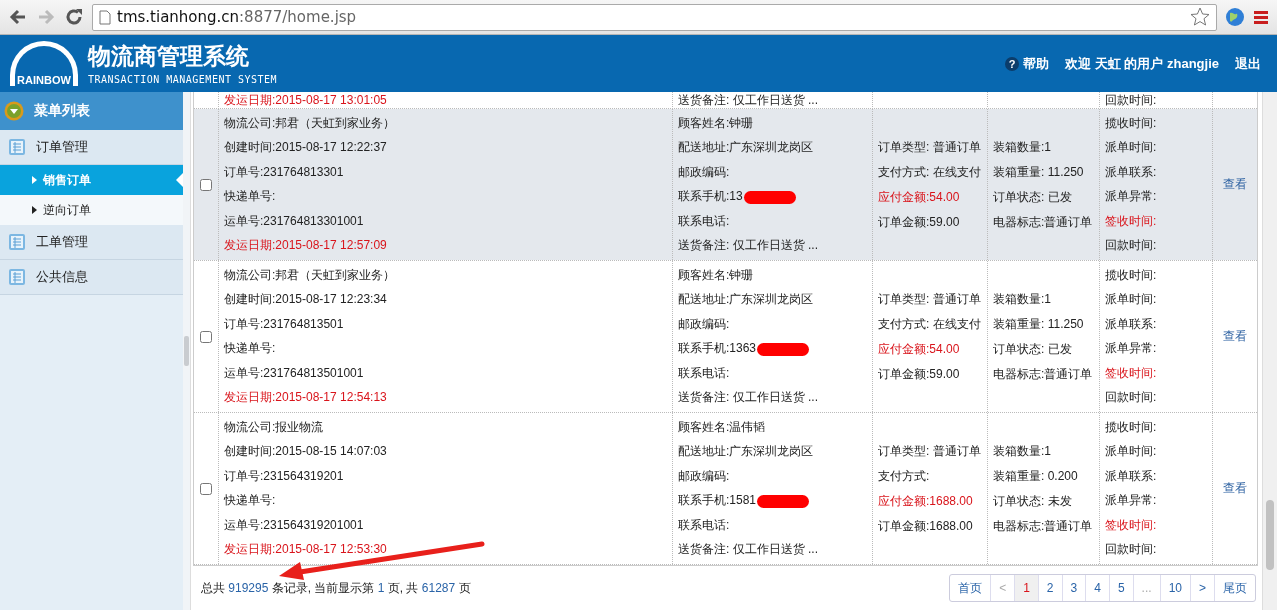 The image size is (1277, 610). I want to click on menu-item: 逆向订单, so click(91, 210).